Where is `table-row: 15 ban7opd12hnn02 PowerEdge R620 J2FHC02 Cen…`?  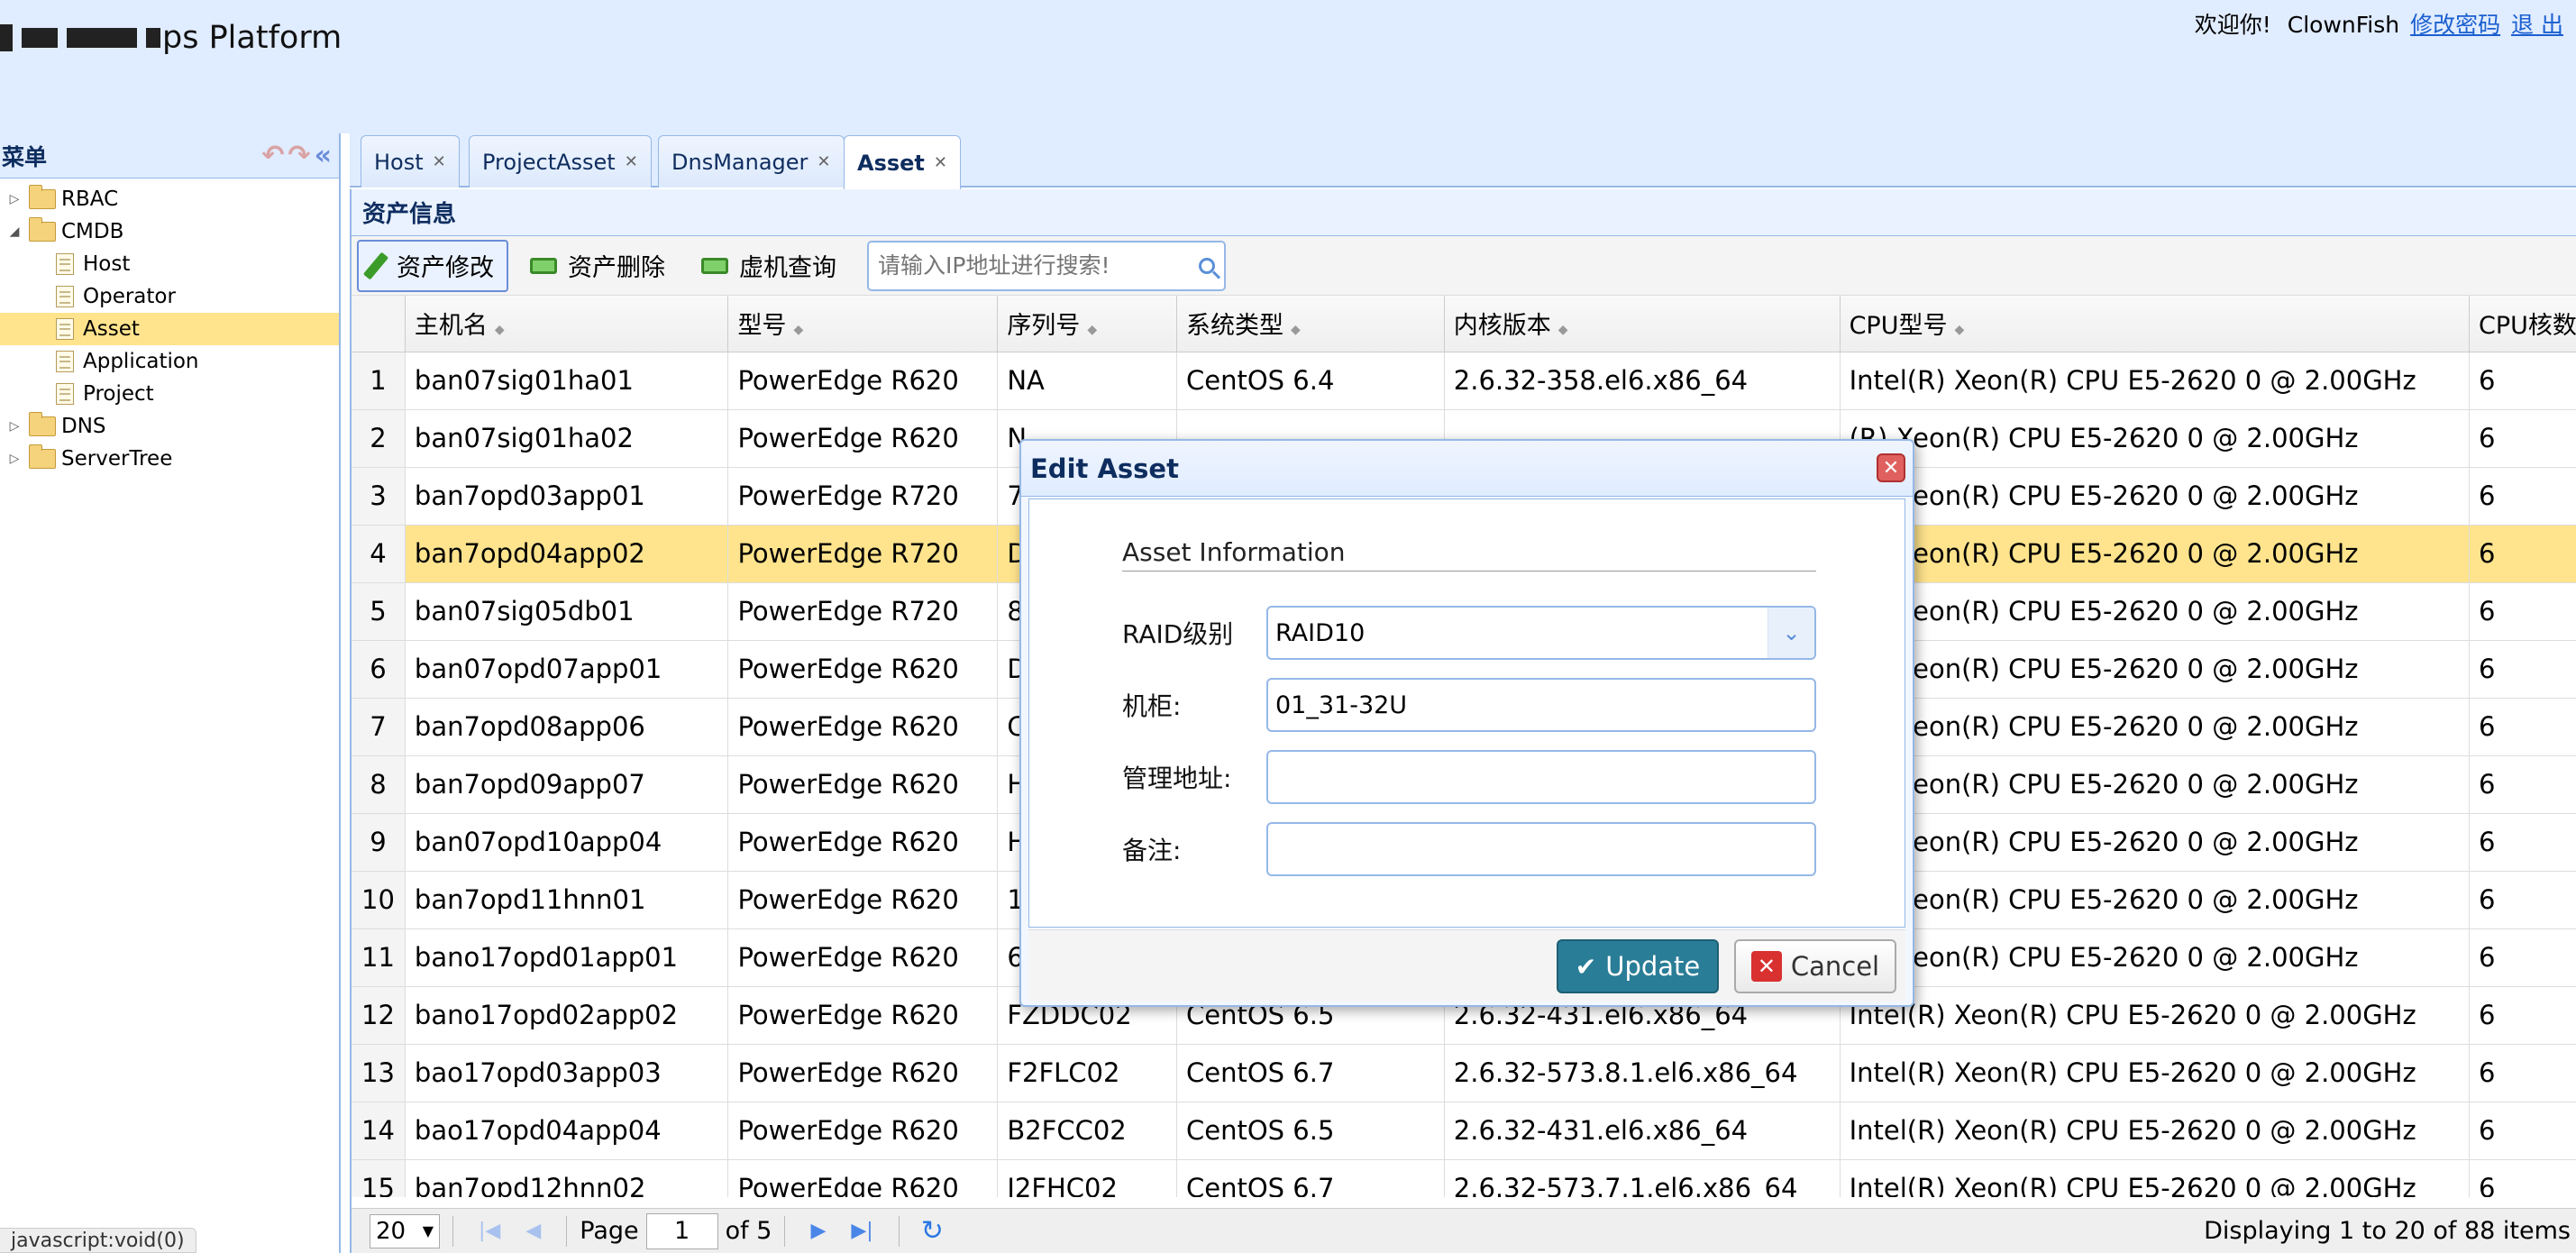 table-row: 15 ban7opd12hnn02 PowerEdge R620 J2FHC02 Cen… is located at coordinates (1464, 1178).